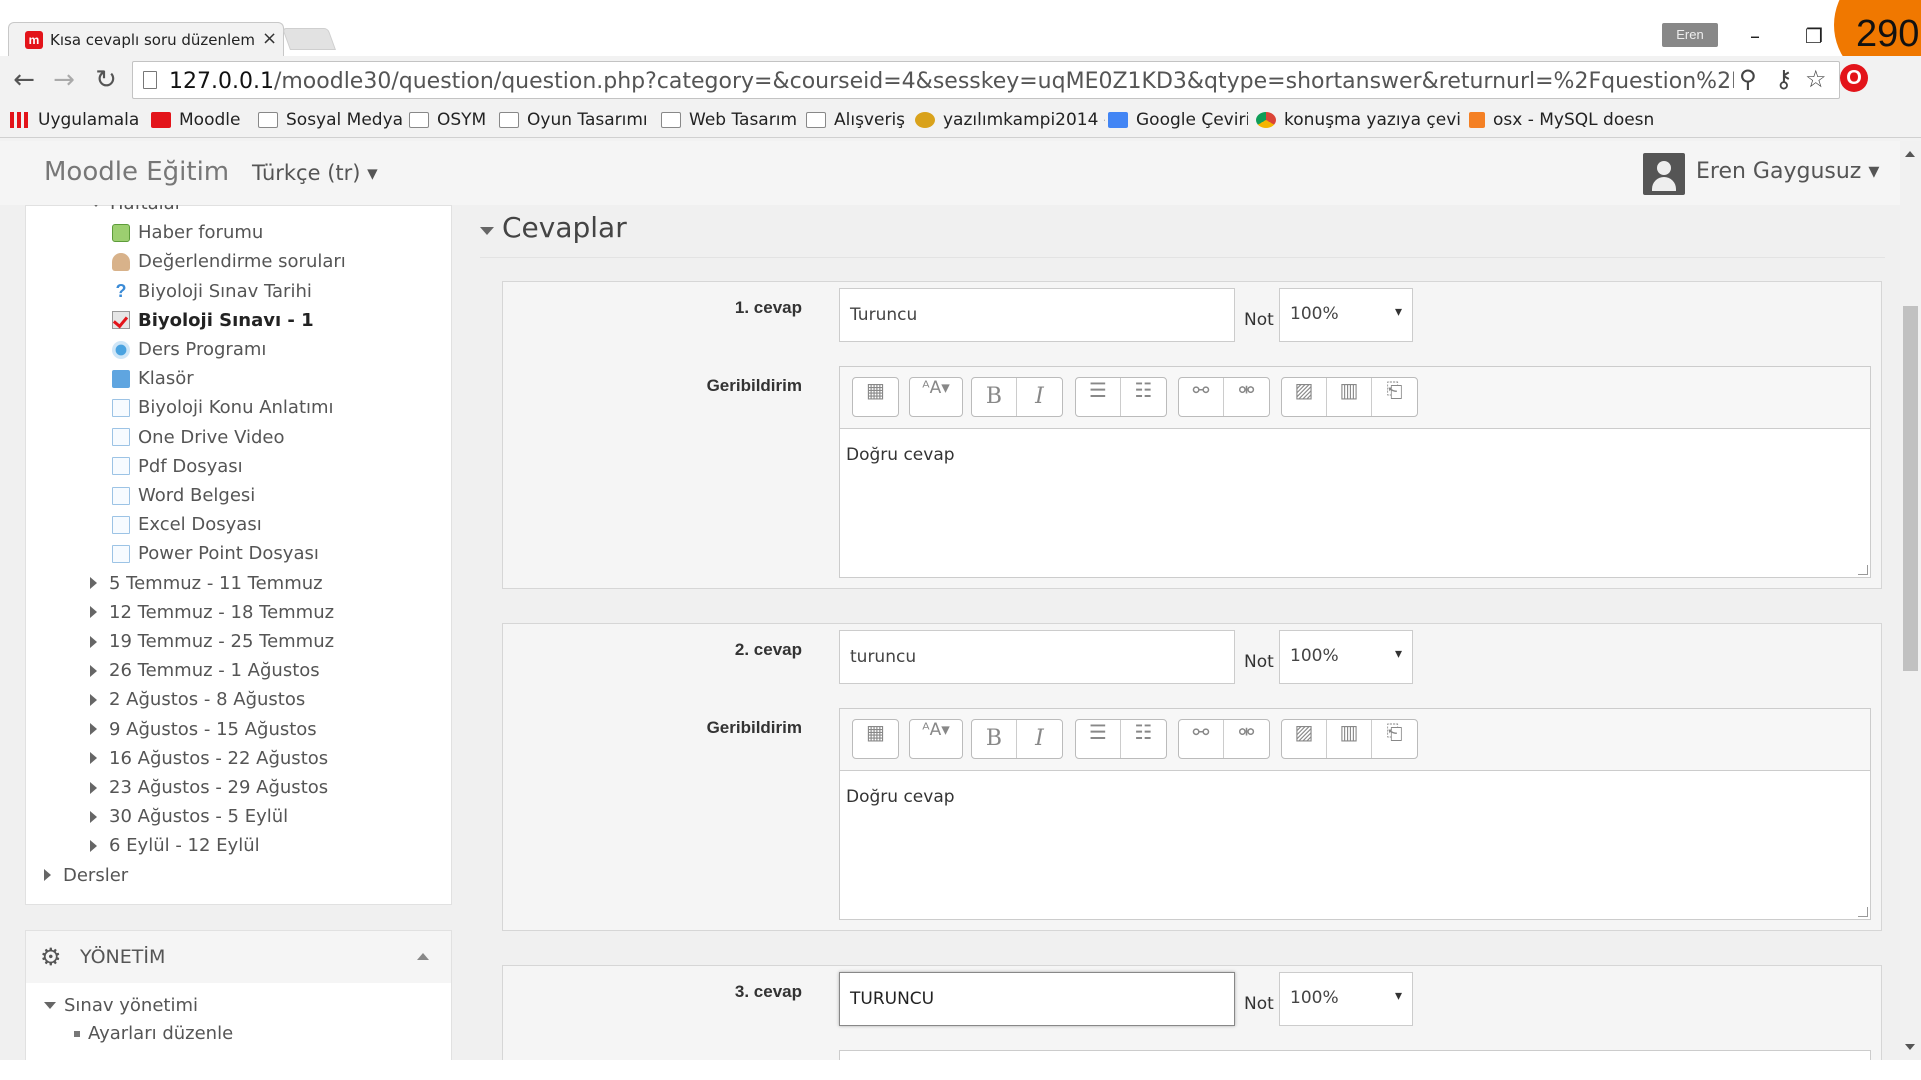  I want to click on sidebar-item-quiz-admin: Sınav yönetimi, so click(121, 1005).